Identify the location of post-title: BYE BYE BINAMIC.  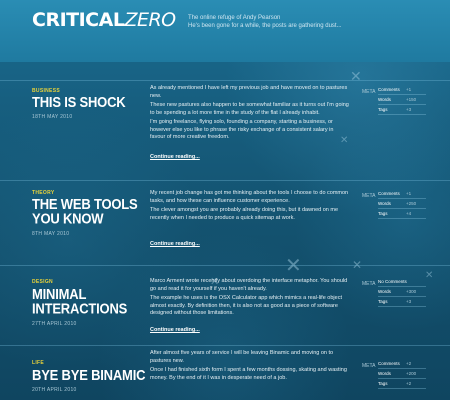
(88, 375).